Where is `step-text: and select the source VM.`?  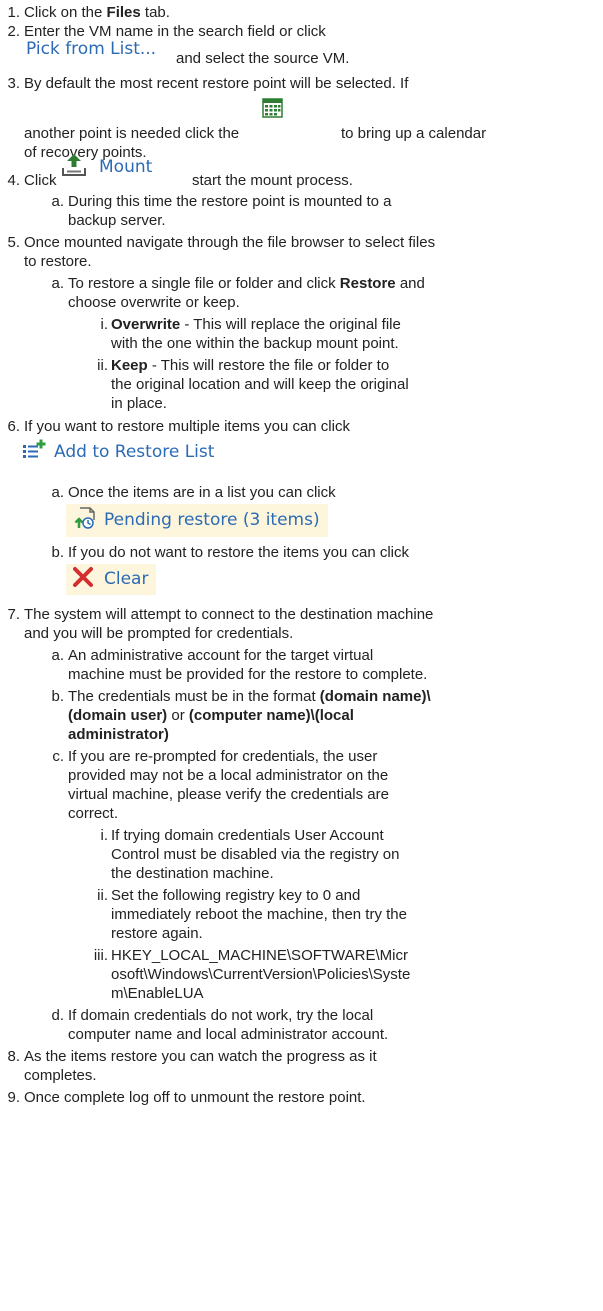 step-text: and select the source VM. is located at coordinates (263, 58).